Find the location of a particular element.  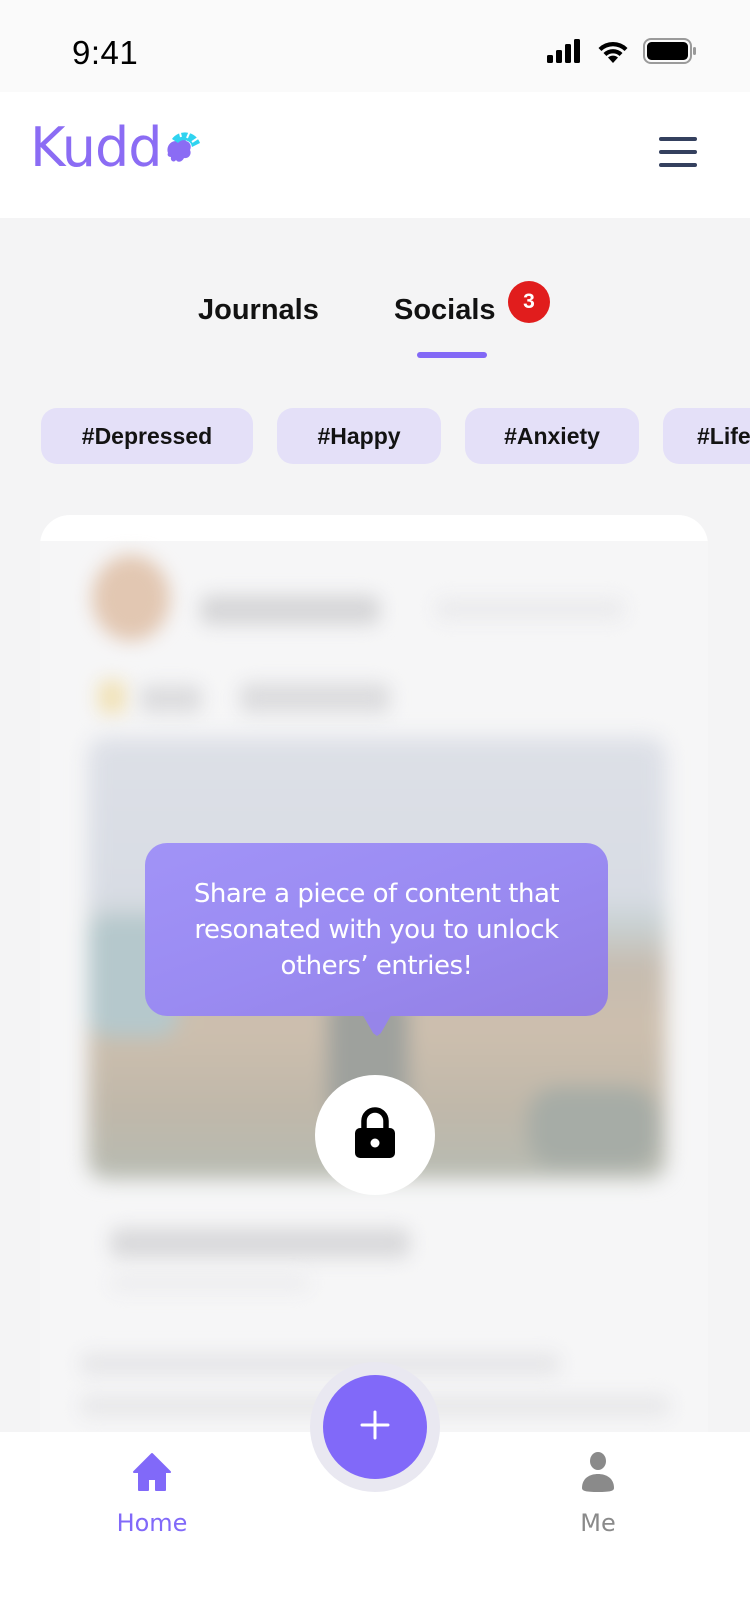

lock-icon is located at coordinates (375, 1135).